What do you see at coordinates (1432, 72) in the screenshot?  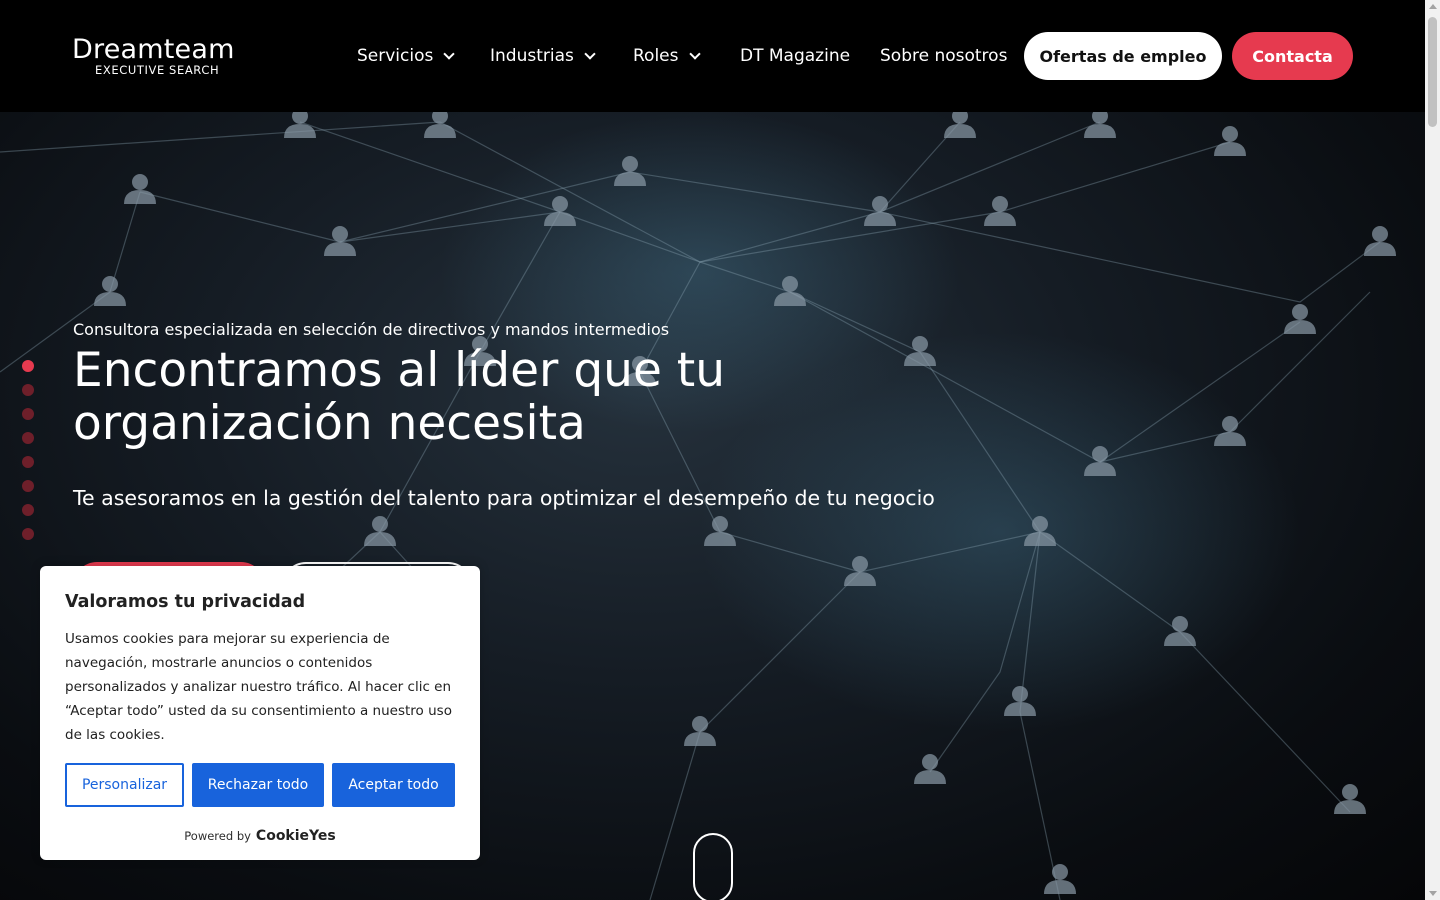 I see `scrollbar-thumb` at bounding box center [1432, 72].